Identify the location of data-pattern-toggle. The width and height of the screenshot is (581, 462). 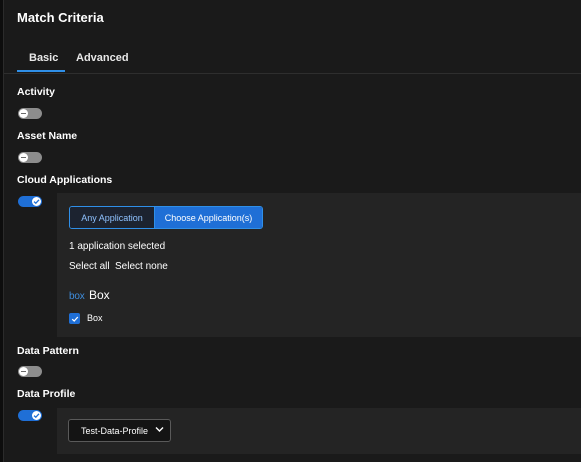
(30, 371).